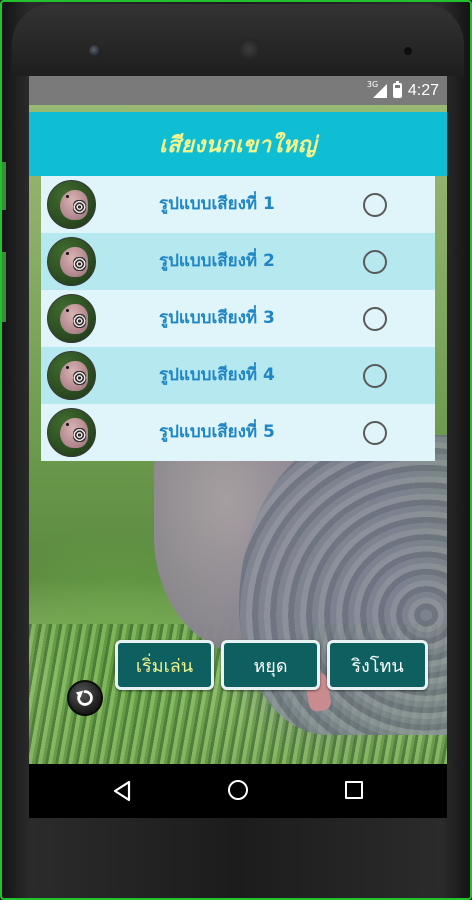 The width and height of the screenshot is (472, 900). I want to click on device-top-bezel, so click(238, 40).